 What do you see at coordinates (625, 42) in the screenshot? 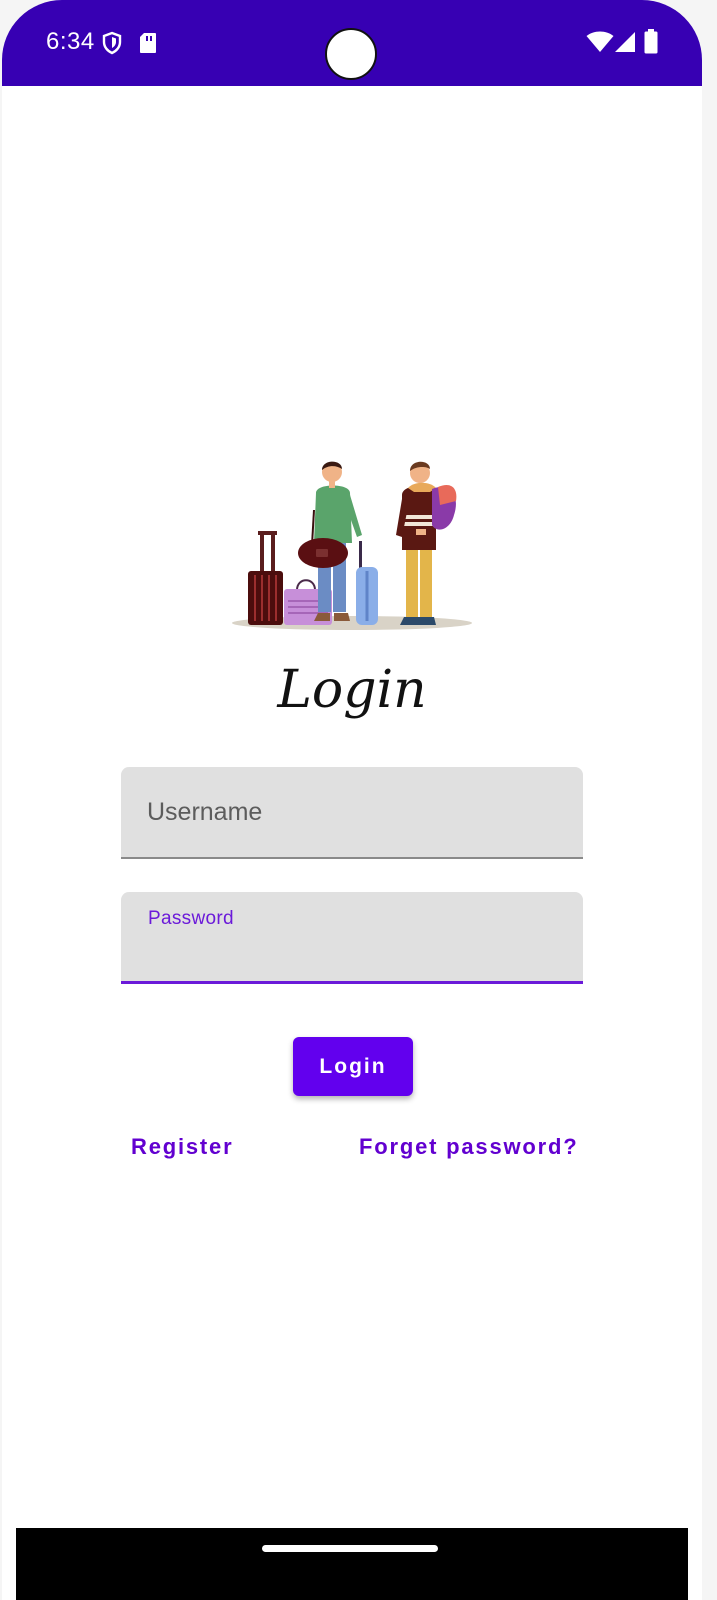
I see `signal-icon` at bounding box center [625, 42].